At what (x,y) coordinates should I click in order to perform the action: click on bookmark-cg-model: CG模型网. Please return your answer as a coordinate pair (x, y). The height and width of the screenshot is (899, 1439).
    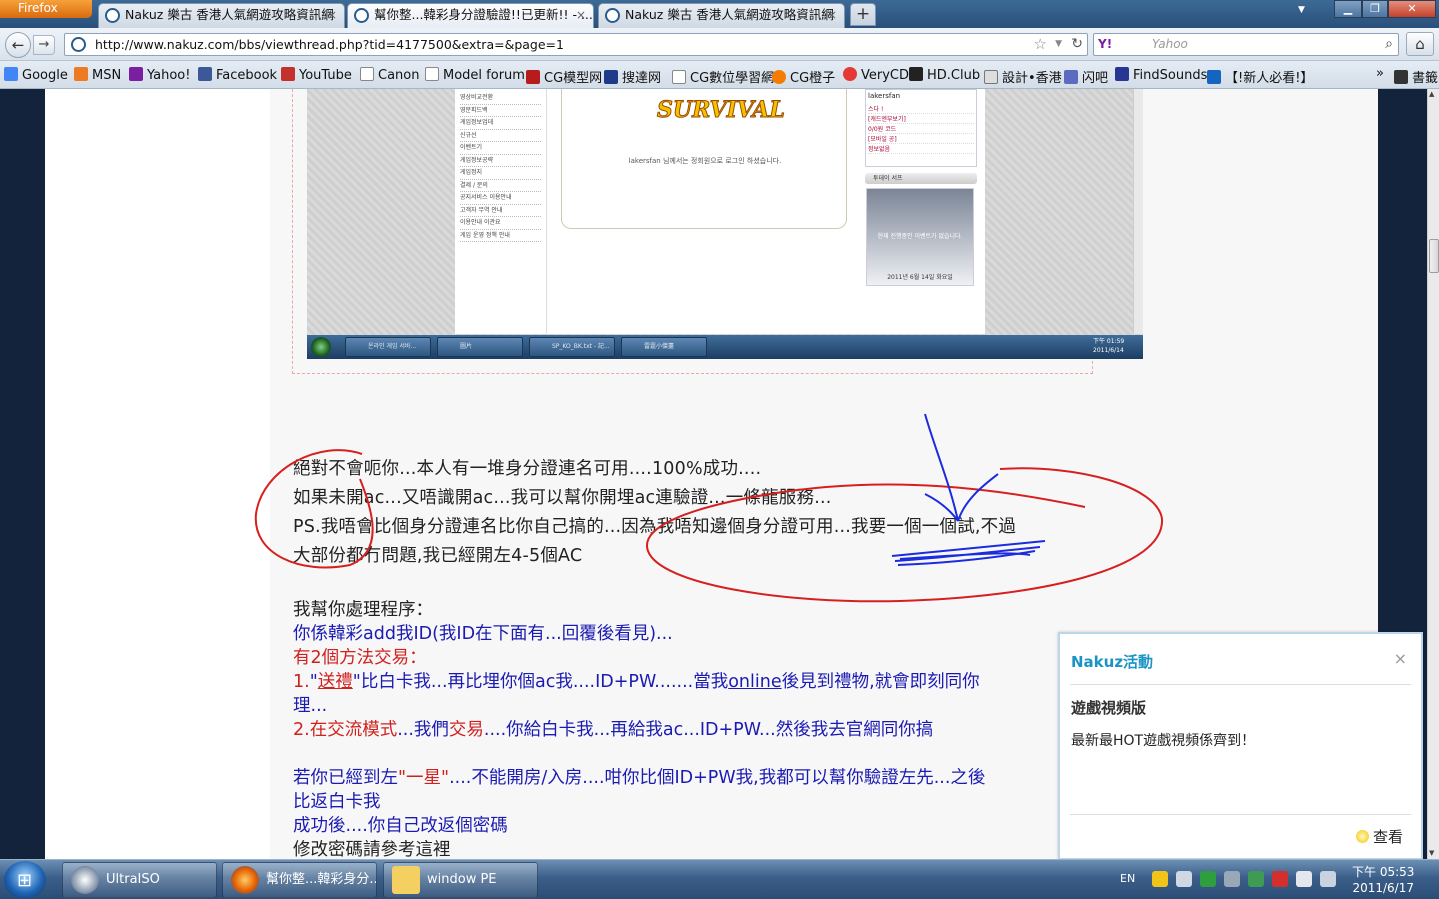
    Looking at the image, I should click on (564, 76).